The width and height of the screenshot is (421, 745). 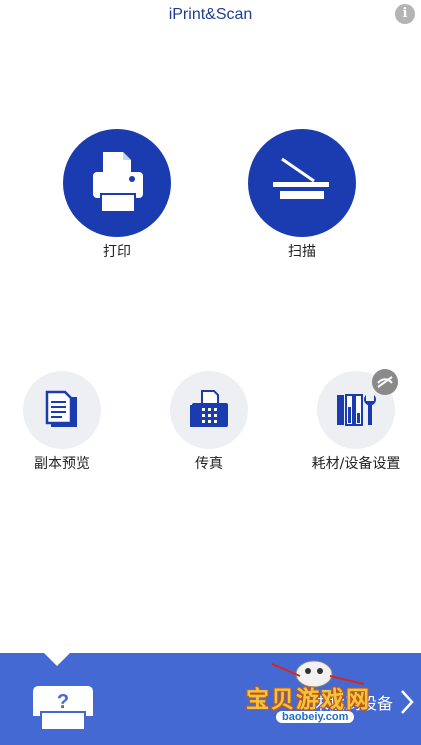 I want to click on offline-icon, so click(x=385, y=382).